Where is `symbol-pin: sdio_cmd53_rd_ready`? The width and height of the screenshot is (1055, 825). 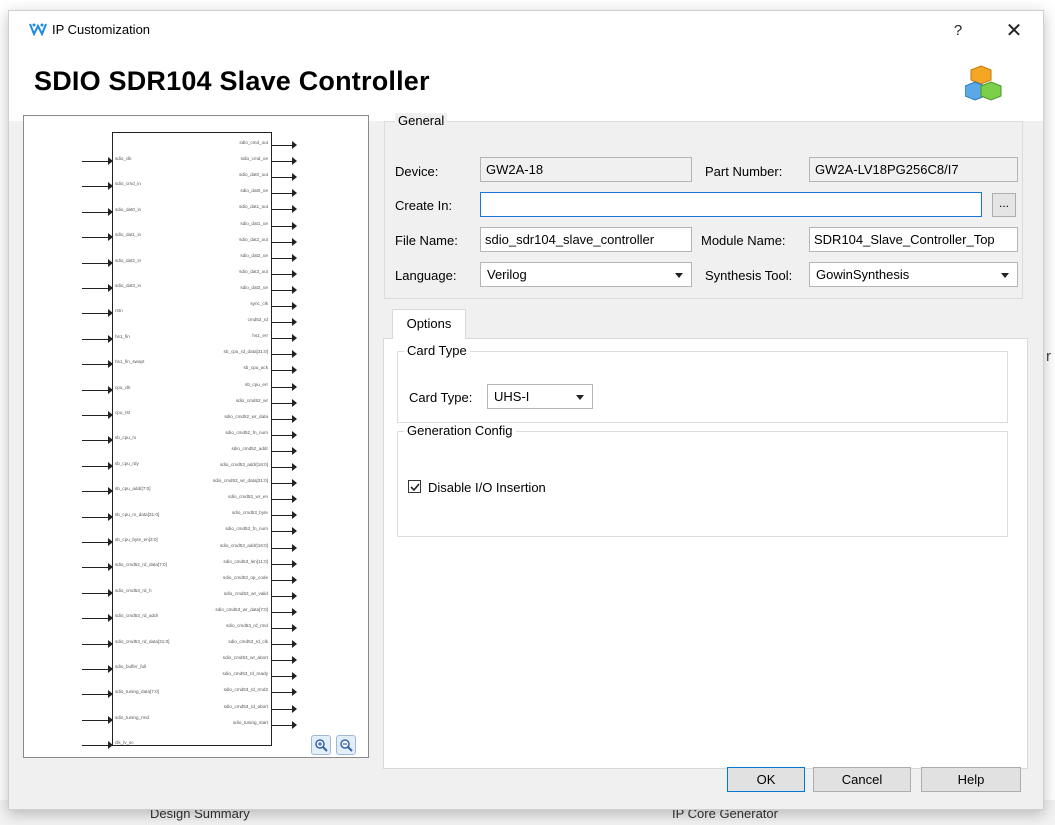 symbol-pin: sdio_cmd53_rd_ready is located at coordinates (207, 676).